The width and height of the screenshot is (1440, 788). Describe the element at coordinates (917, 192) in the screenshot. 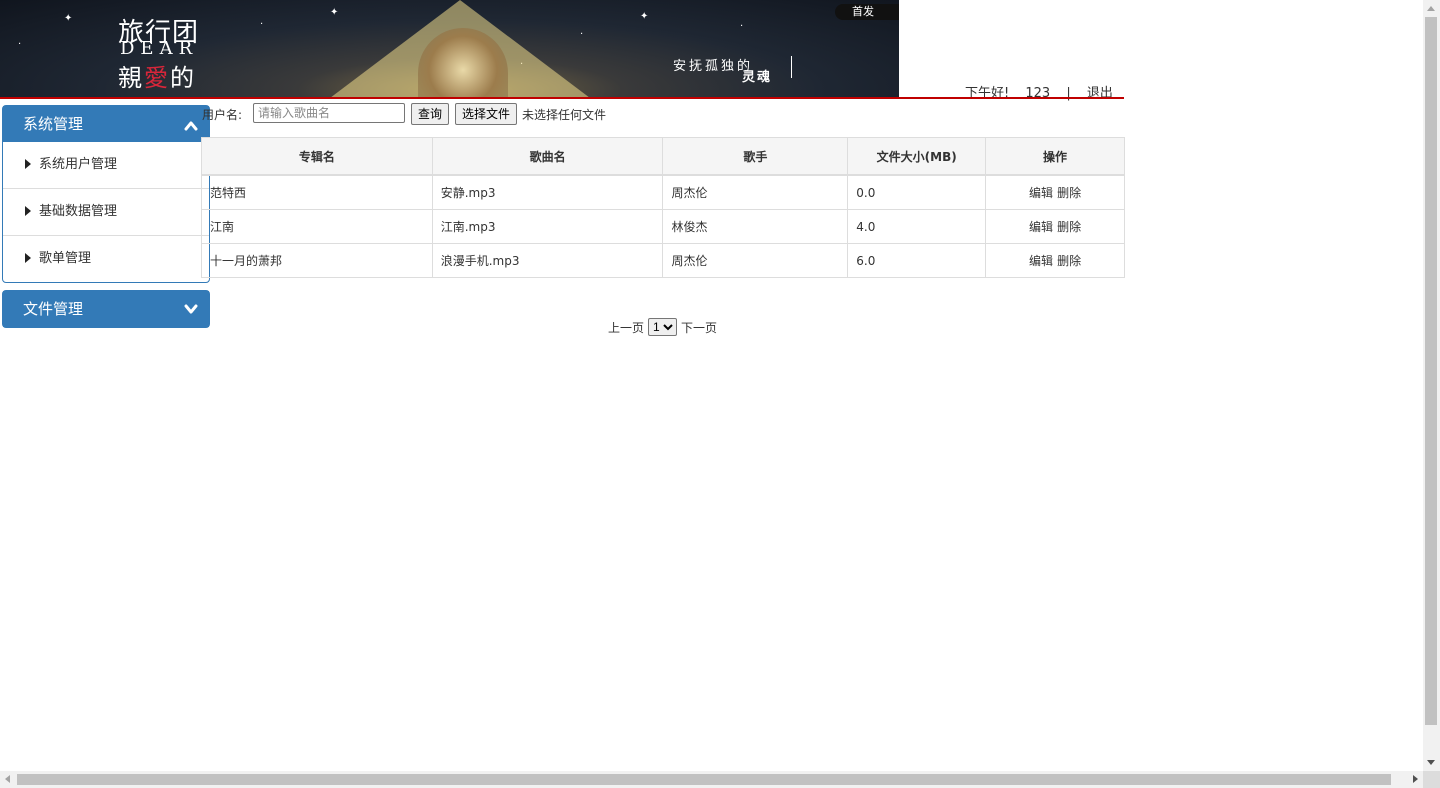

I see `cell-size: 0.0` at that location.